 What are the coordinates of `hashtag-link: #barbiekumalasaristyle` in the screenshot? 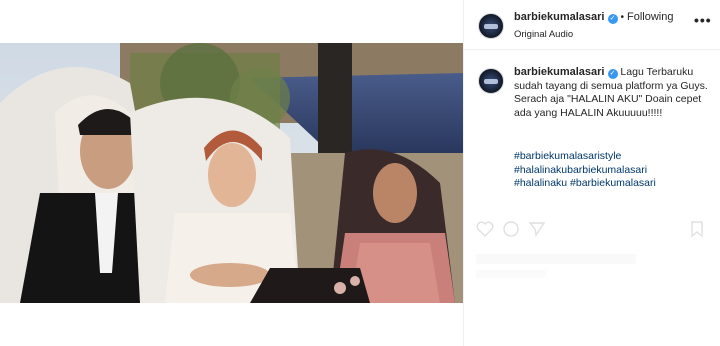 It's located at (614, 157).